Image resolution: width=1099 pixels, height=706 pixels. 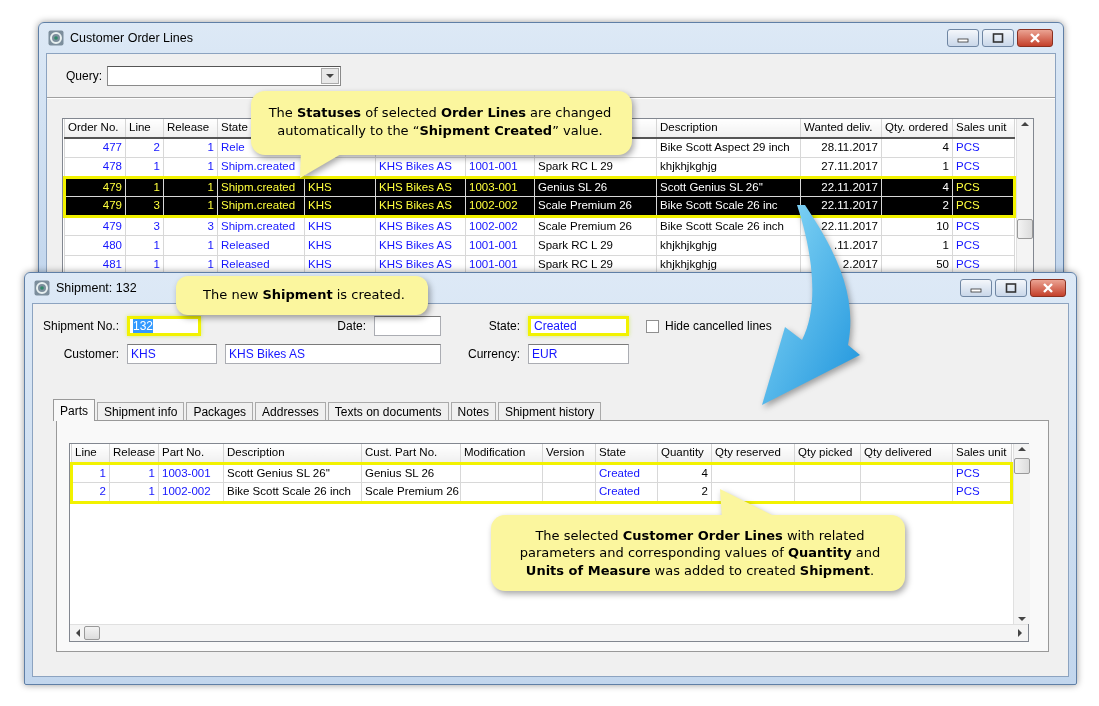 I want to click on dropdown-field, so click(x=224, y=76).